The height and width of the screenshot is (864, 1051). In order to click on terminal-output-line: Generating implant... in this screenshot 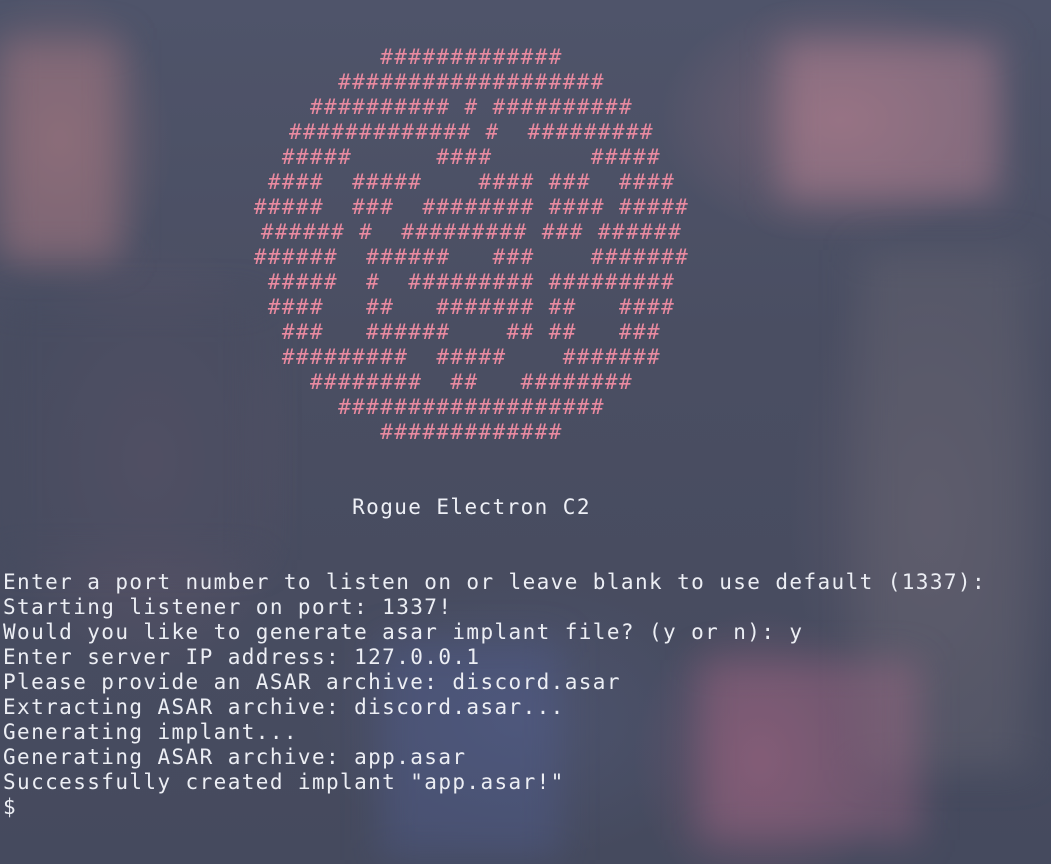, I will do `click(150, 732)`.